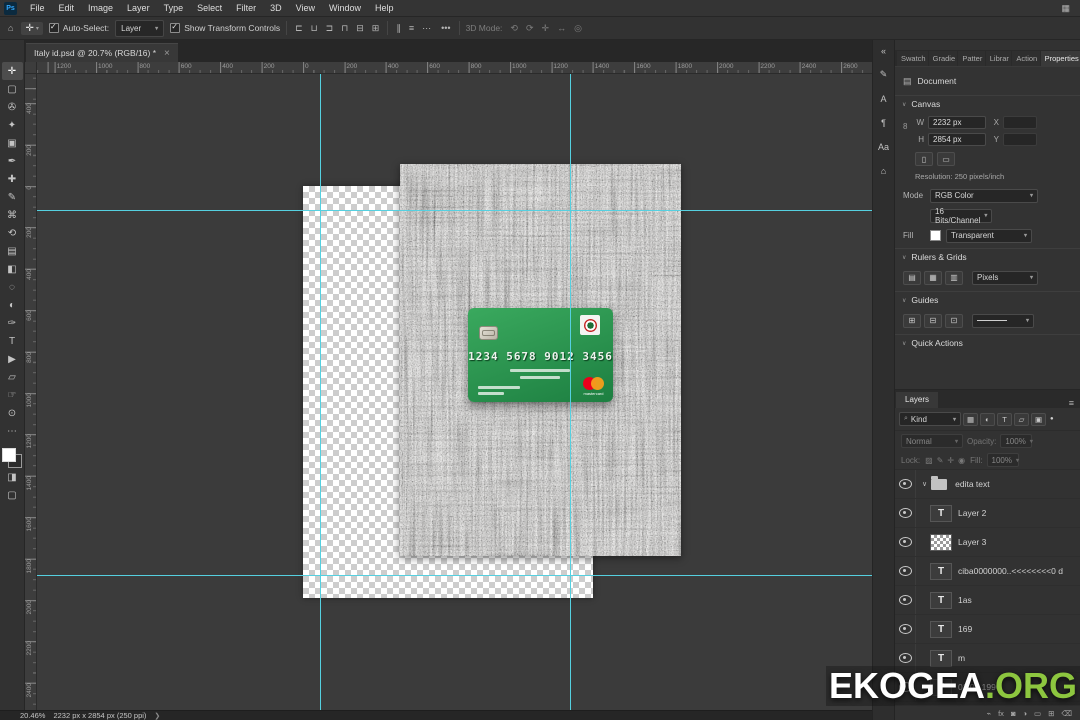 The image size is (1080, 720). Describe the element at coordinates (12, 269) in the screenshot. I see `gradient-tool: ◧` at that location.